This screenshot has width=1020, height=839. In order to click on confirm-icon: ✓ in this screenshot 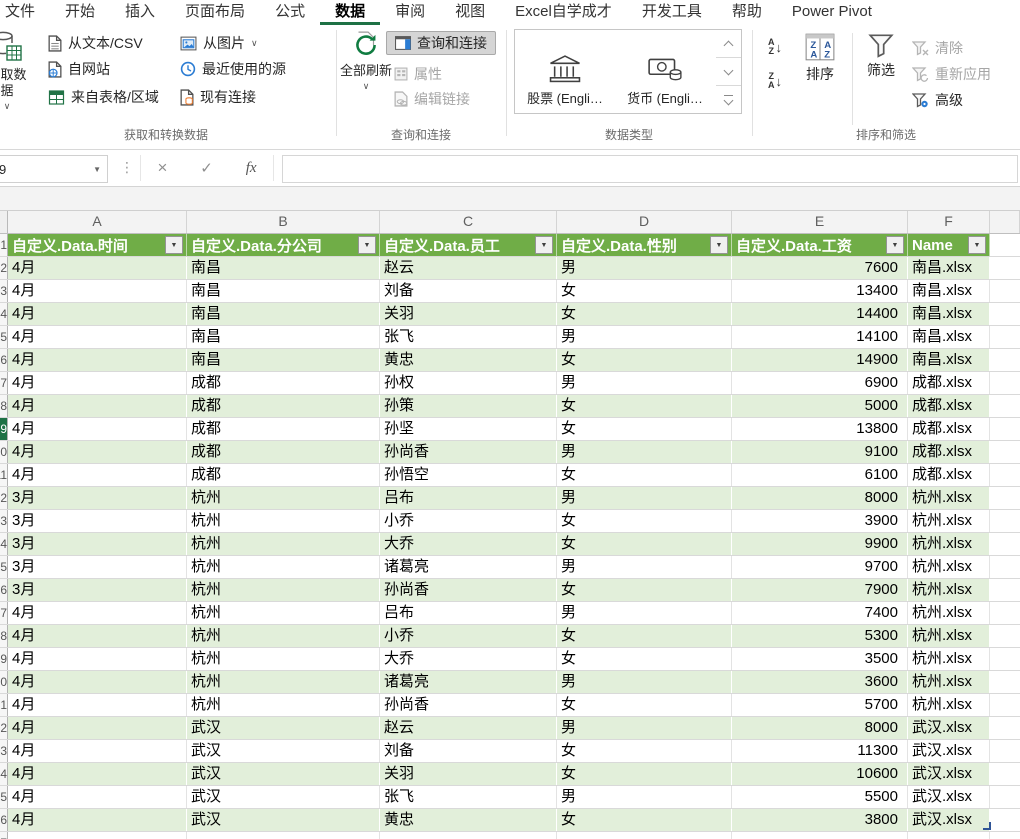, I will do `click(206, 168)`.